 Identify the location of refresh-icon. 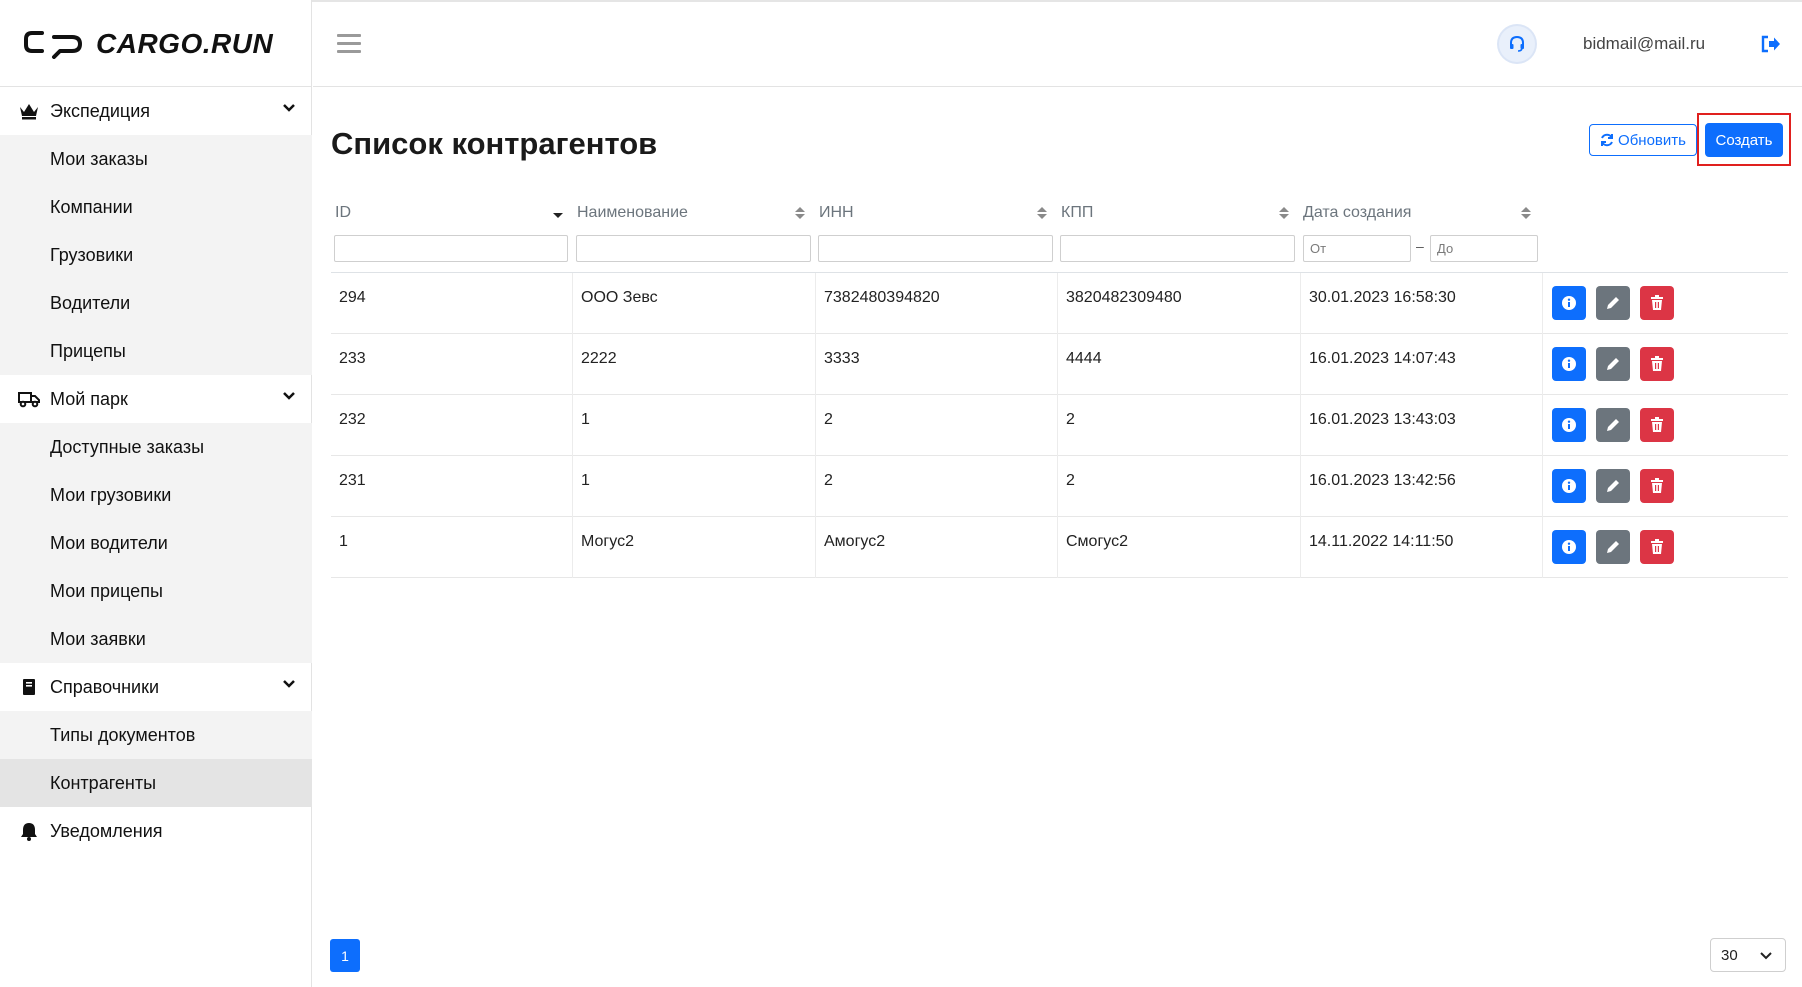
(1607, 140).